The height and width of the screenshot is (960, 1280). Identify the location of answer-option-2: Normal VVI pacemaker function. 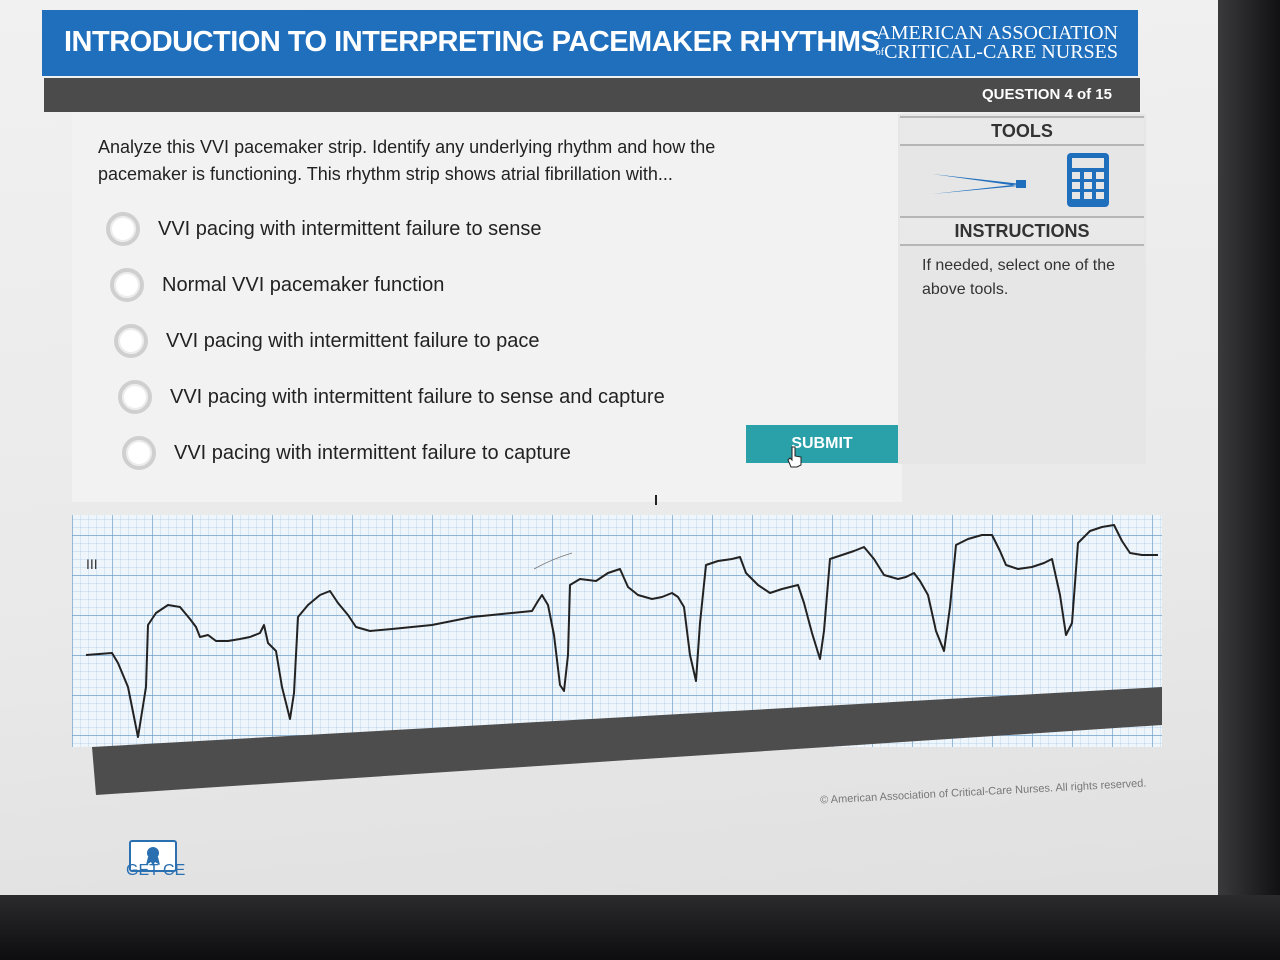
(277, 285).